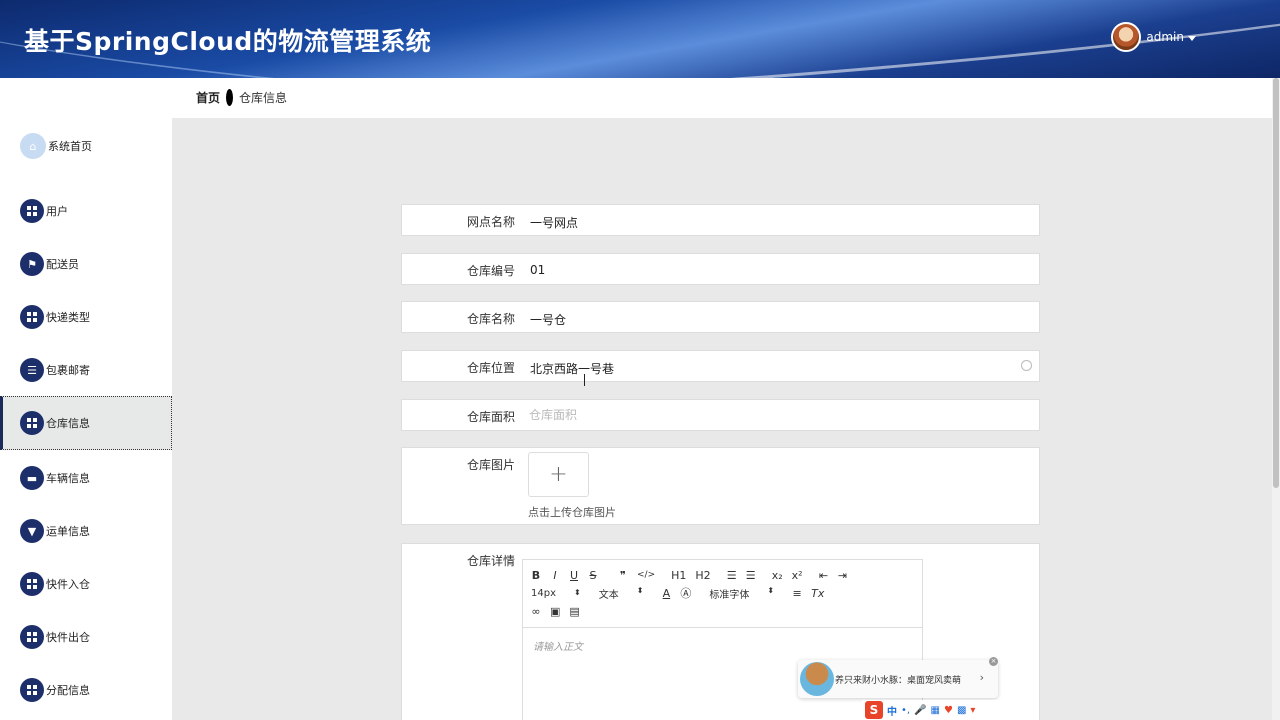 The width and height of the screenshot is (1280, 720). Describe the element at coordinates (86, 584) in the screenshot. I see `sidebar-item-inbound: 快件入仓` at that location.